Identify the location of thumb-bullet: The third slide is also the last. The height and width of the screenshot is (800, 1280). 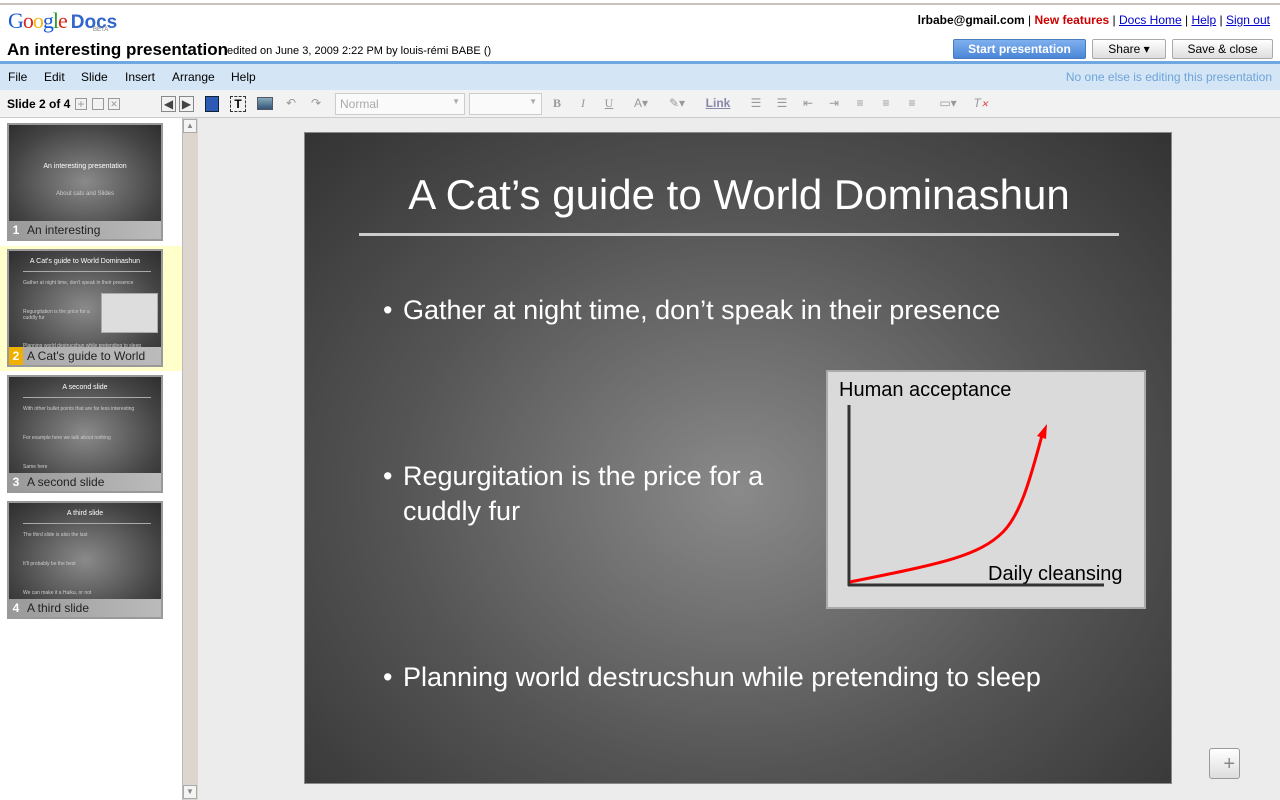
(55, 535).